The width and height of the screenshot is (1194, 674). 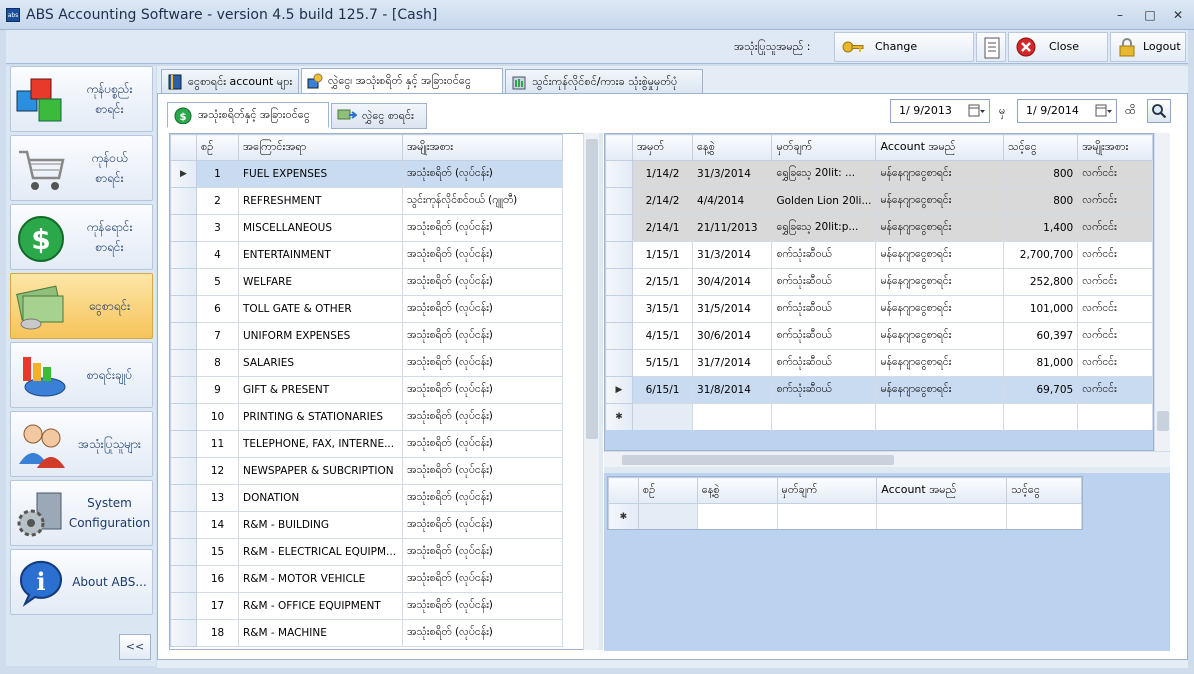 What do you see at coordinates (601, 391) in the screenshot?
I see `vertical-splitter` at bounding box center [601, 391].